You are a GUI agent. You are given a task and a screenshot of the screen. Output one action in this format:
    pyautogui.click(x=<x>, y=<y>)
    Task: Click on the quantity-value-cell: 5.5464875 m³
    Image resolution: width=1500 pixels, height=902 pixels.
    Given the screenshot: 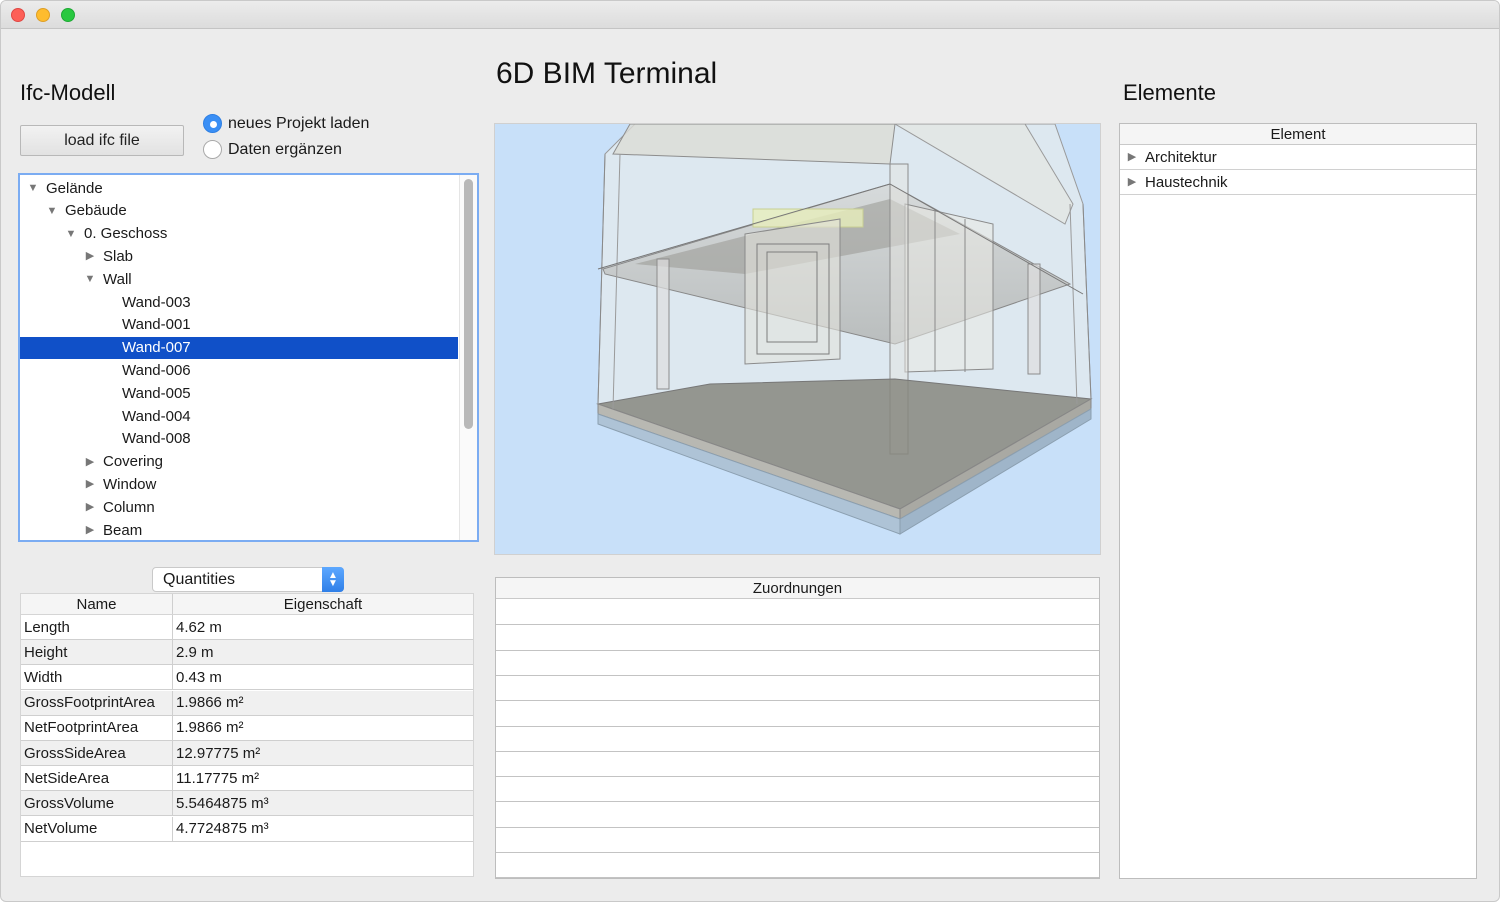 What is the action you would take?
    pyautogui.click(x=222, y=803)
    